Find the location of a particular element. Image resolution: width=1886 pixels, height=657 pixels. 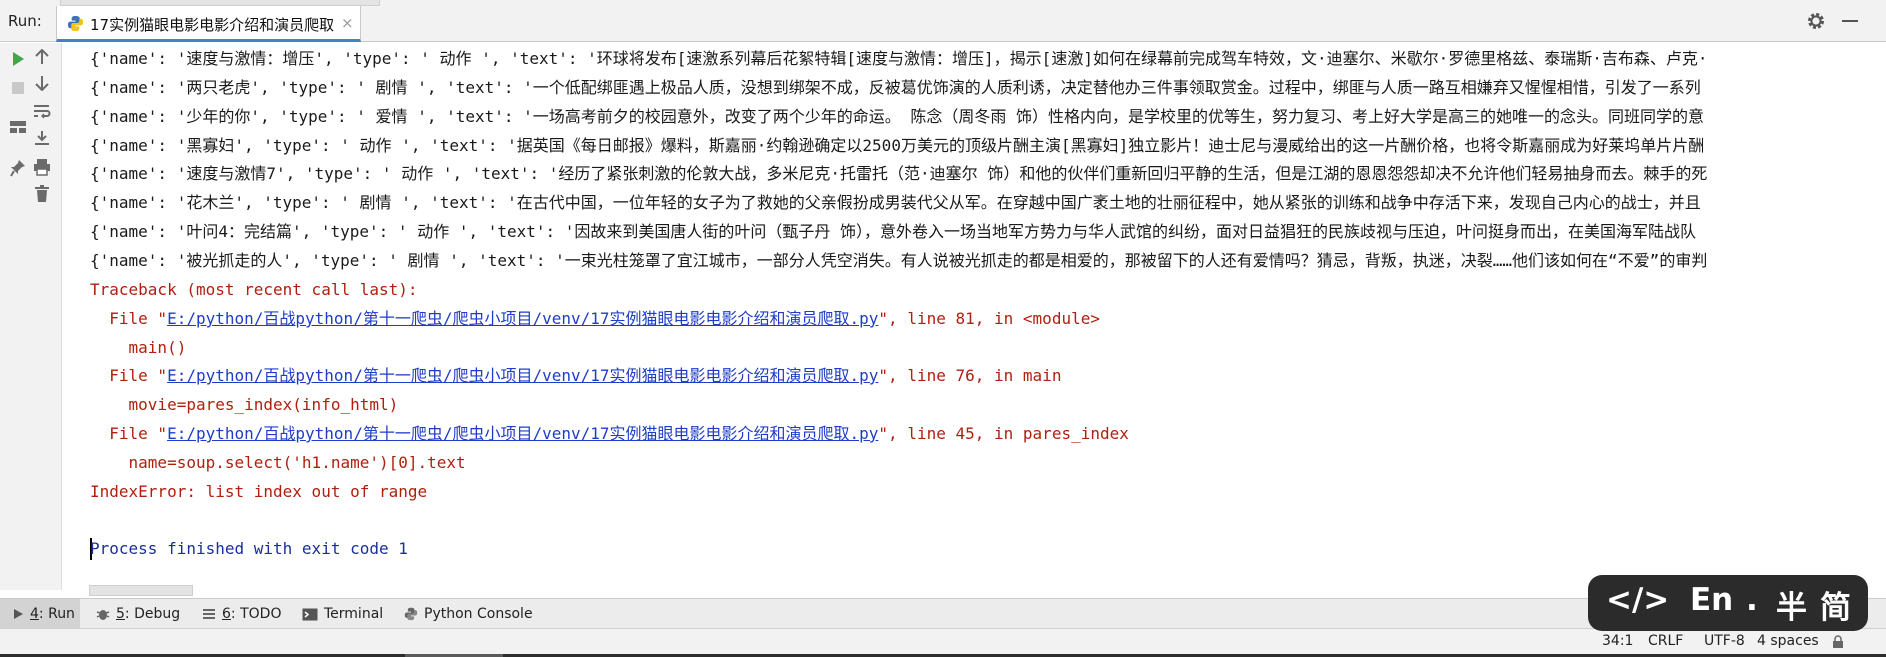

frame-suffix: ", line 76, in main is located at coordinates (970, 375).